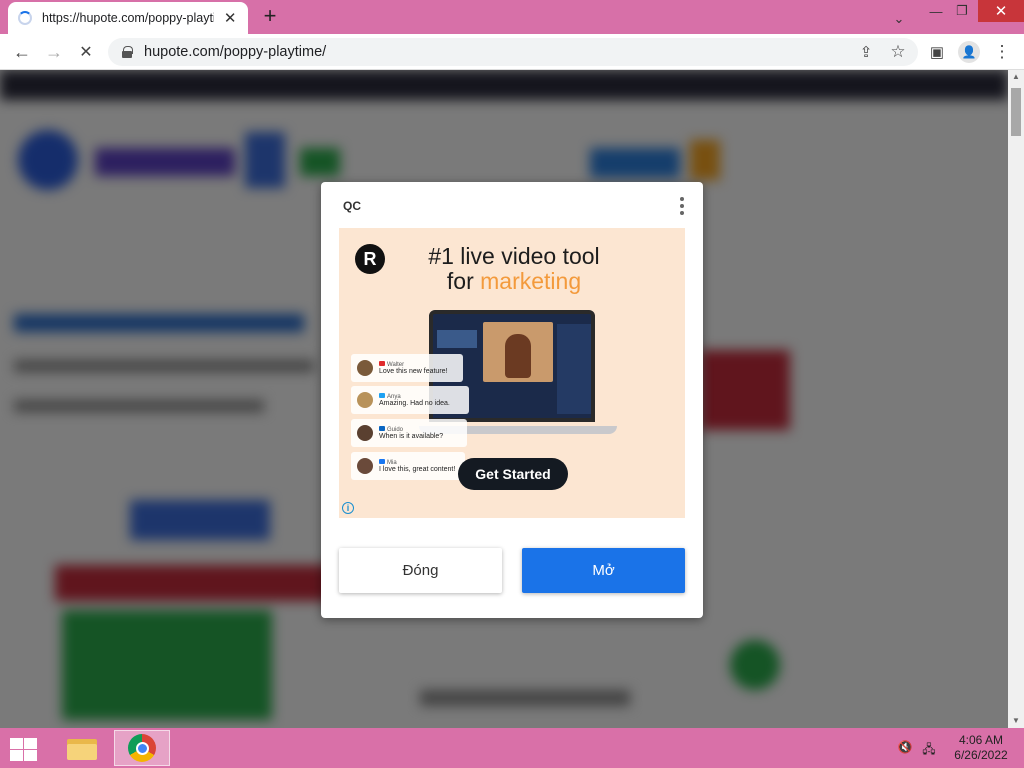  What do you see at coordinates (22, 52) in the screenshot?
I see `back-button: ←` at bounding box center [22, 52].